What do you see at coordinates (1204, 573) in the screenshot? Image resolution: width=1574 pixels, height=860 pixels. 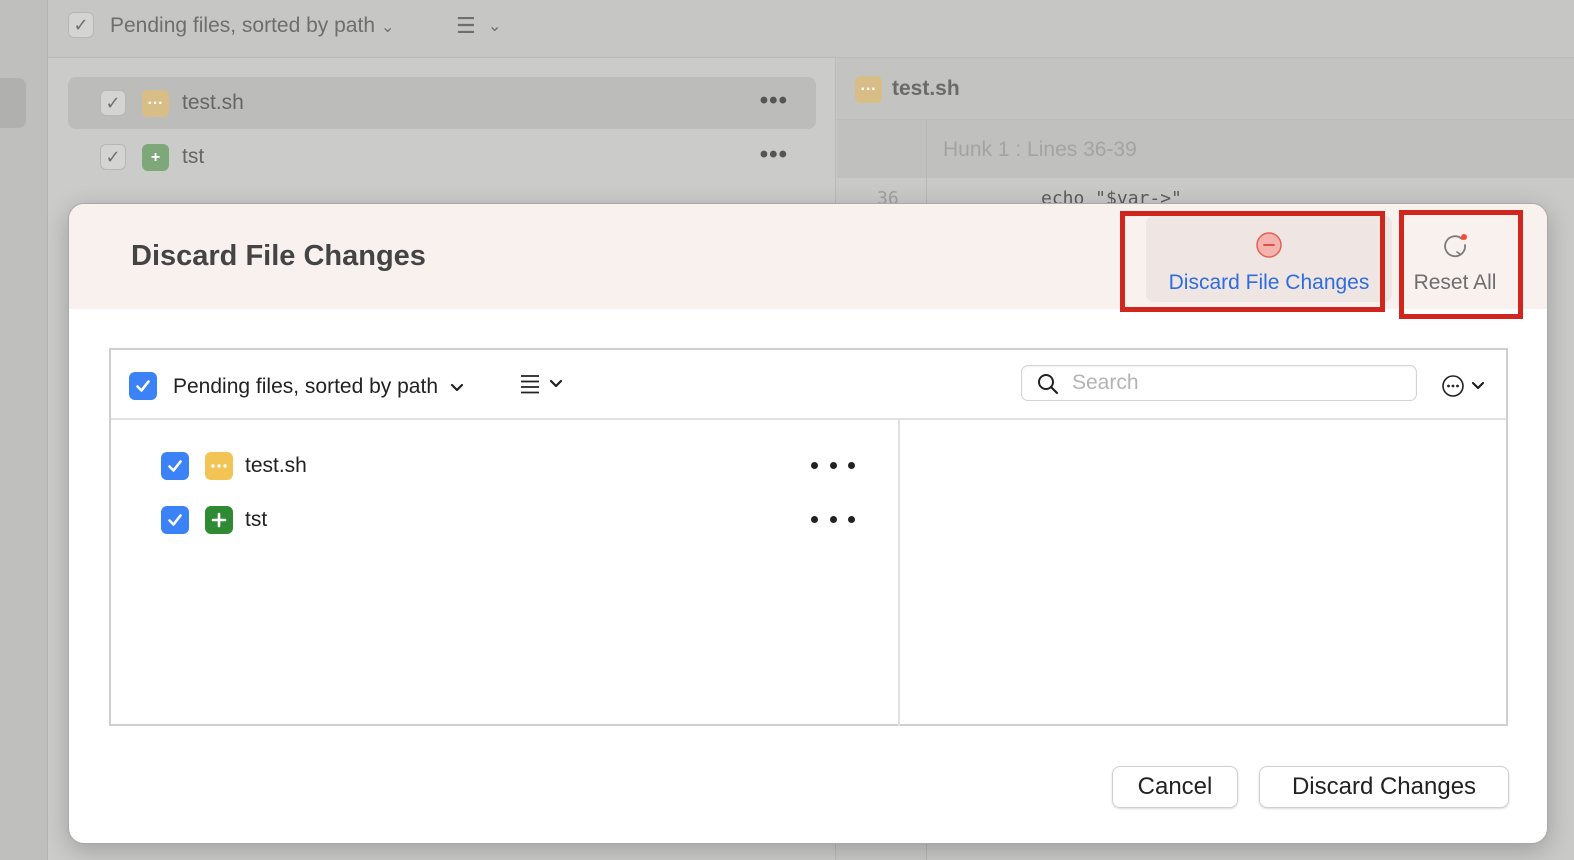 I see `preview-pane` at bounding box center [1204, 573].